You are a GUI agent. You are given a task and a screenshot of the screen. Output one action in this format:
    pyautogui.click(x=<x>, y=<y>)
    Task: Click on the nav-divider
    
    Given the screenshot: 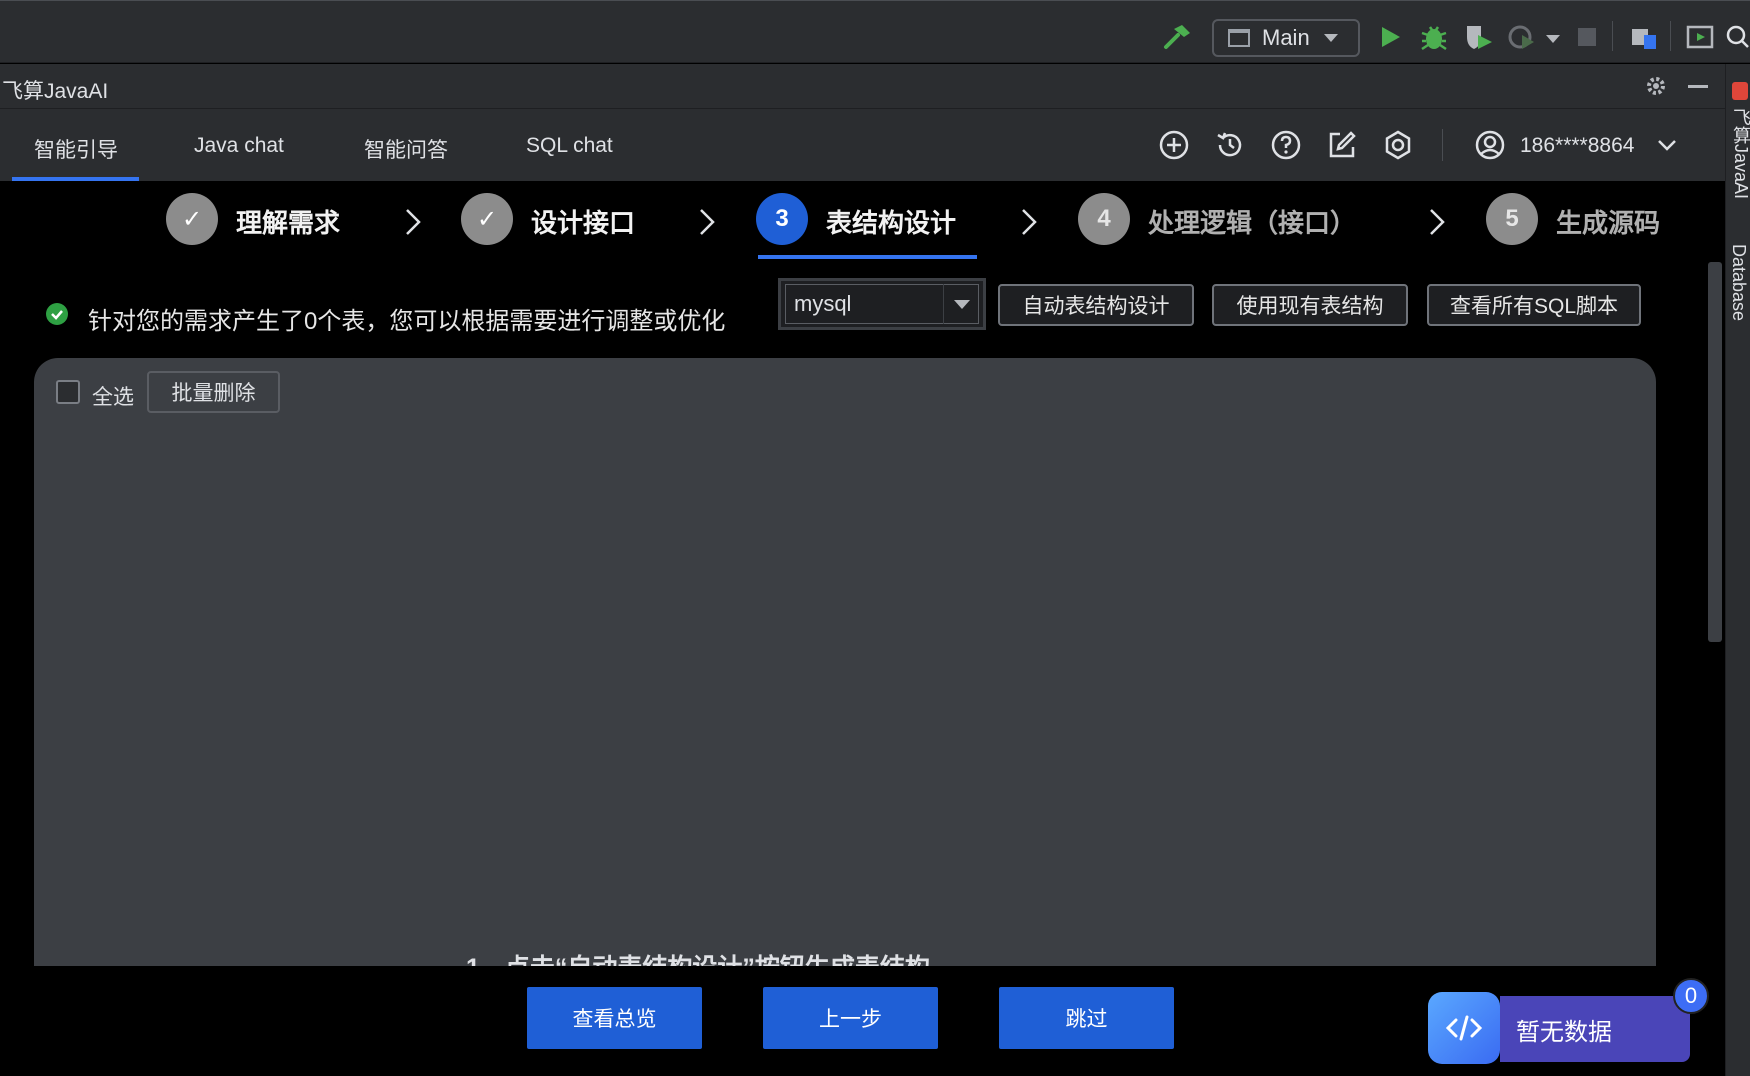 What is the action you would take?
    pyautogui.click(x=1442, y=145)
    